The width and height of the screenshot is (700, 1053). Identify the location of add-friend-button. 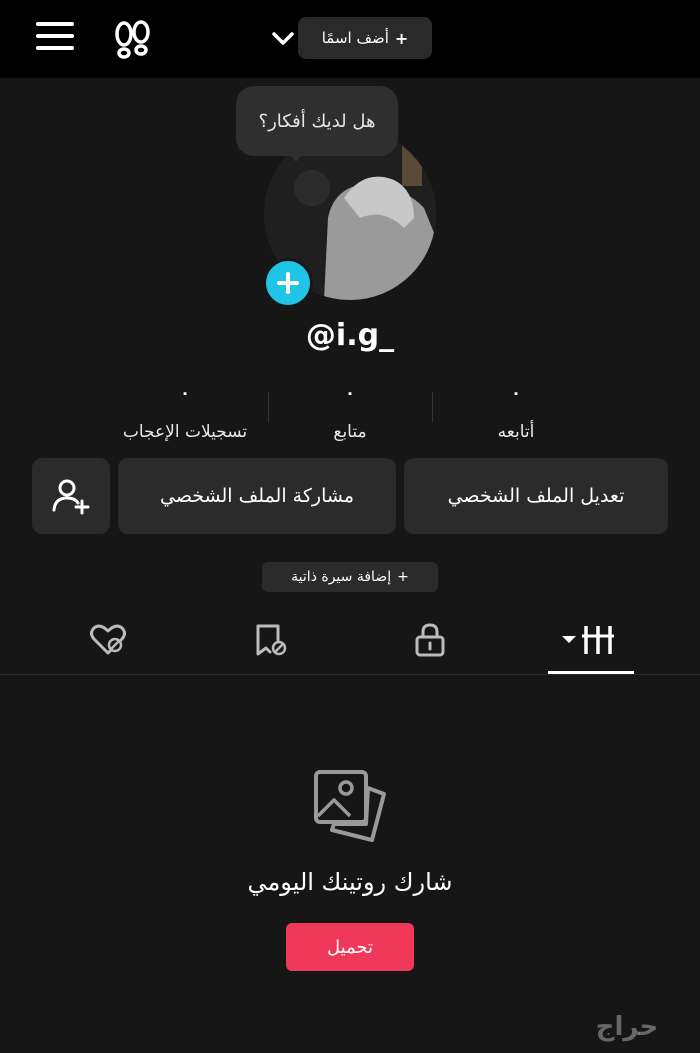
(71, 496).